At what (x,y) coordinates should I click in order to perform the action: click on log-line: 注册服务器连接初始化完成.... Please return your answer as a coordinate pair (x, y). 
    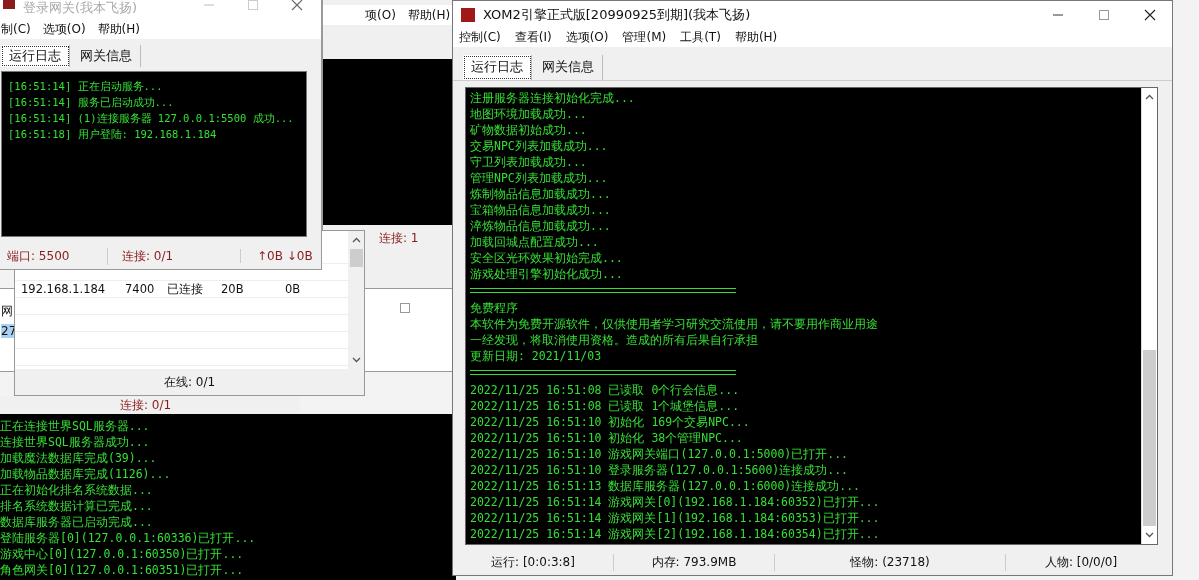
    Looking at the image, I should click on (553, 97).